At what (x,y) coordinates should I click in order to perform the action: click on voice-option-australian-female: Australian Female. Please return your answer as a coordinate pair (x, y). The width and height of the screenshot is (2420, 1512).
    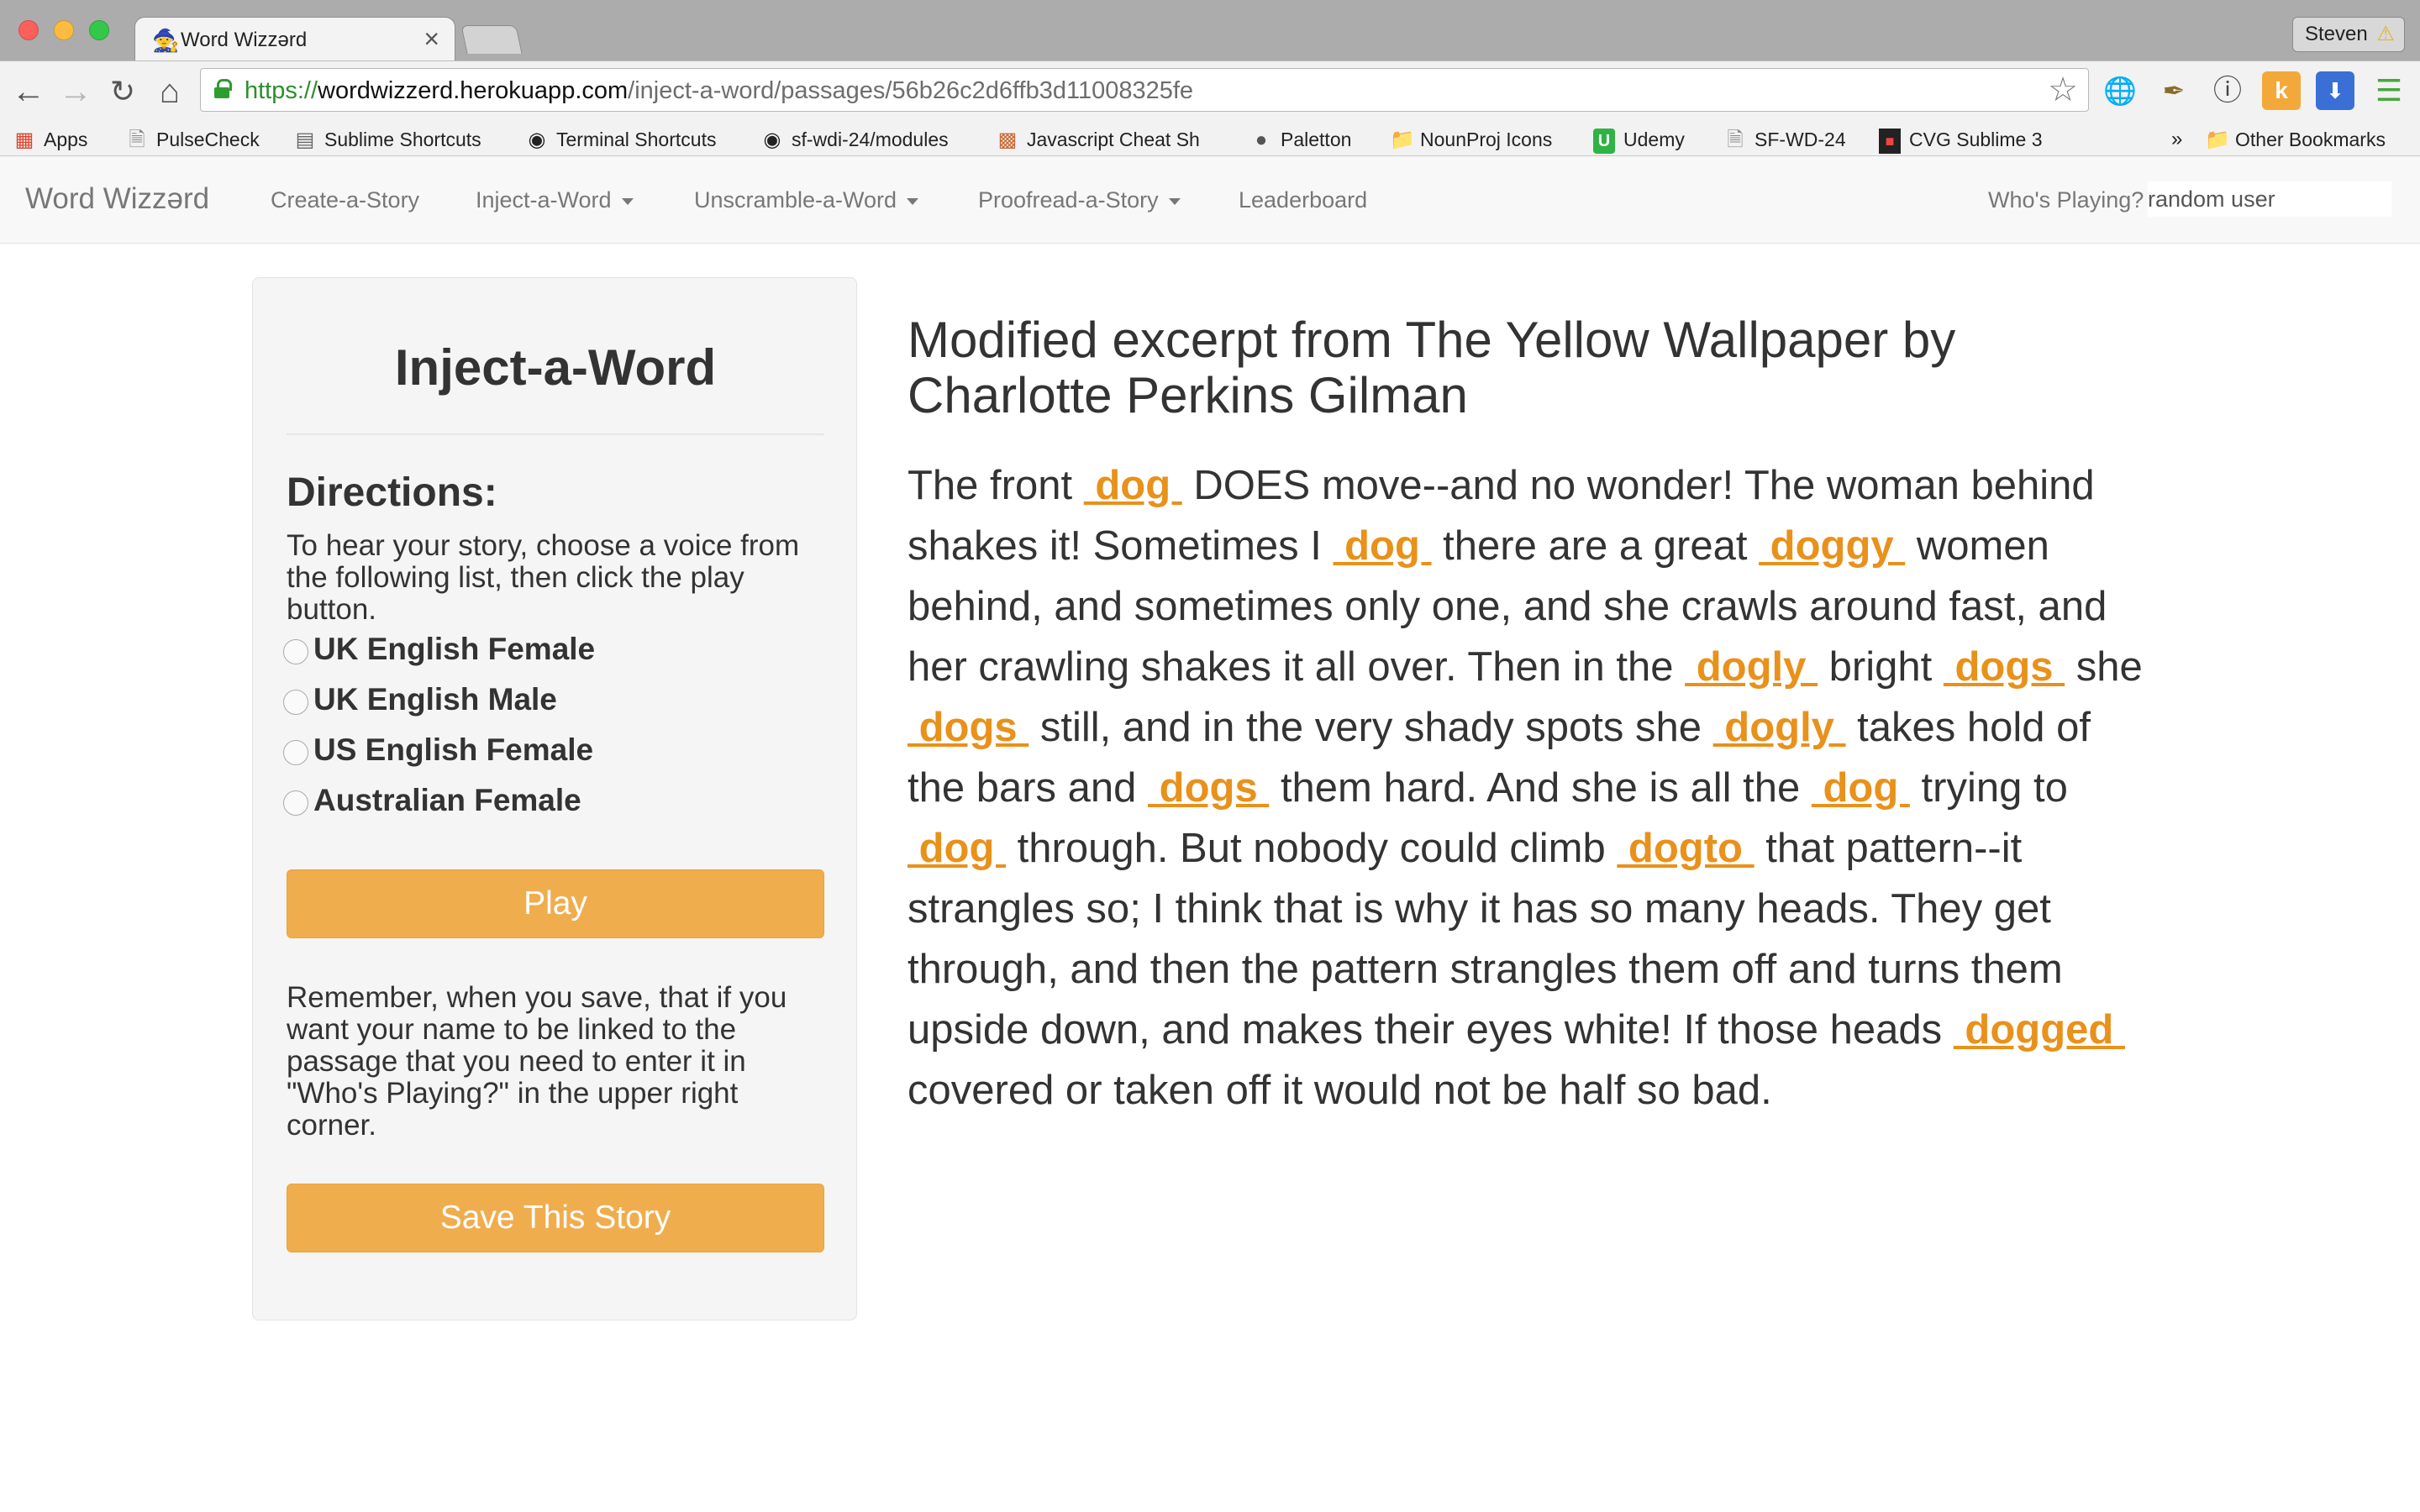
    Looking at the image, I should click on (432, 800).